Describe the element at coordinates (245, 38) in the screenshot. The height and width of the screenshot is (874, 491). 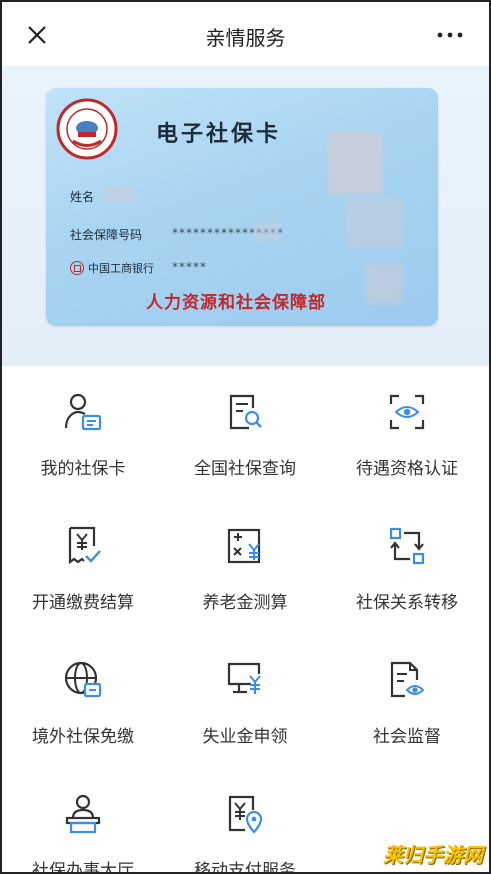
I see `page-title: 亲情服务` at that location.